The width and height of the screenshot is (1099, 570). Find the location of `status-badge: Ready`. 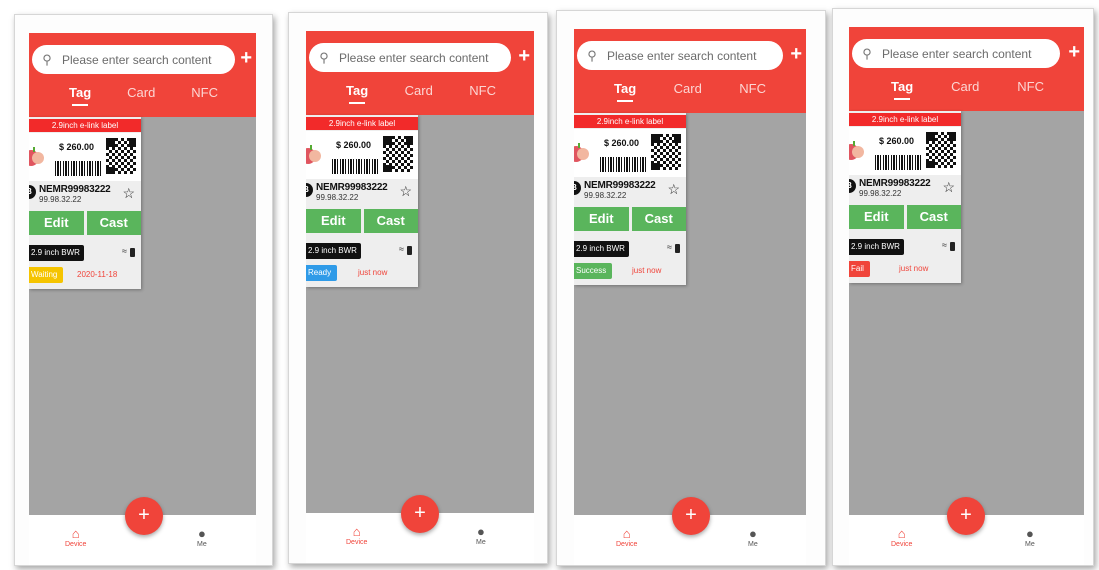

status-badge: Ready is located at coordinates (322, 273).